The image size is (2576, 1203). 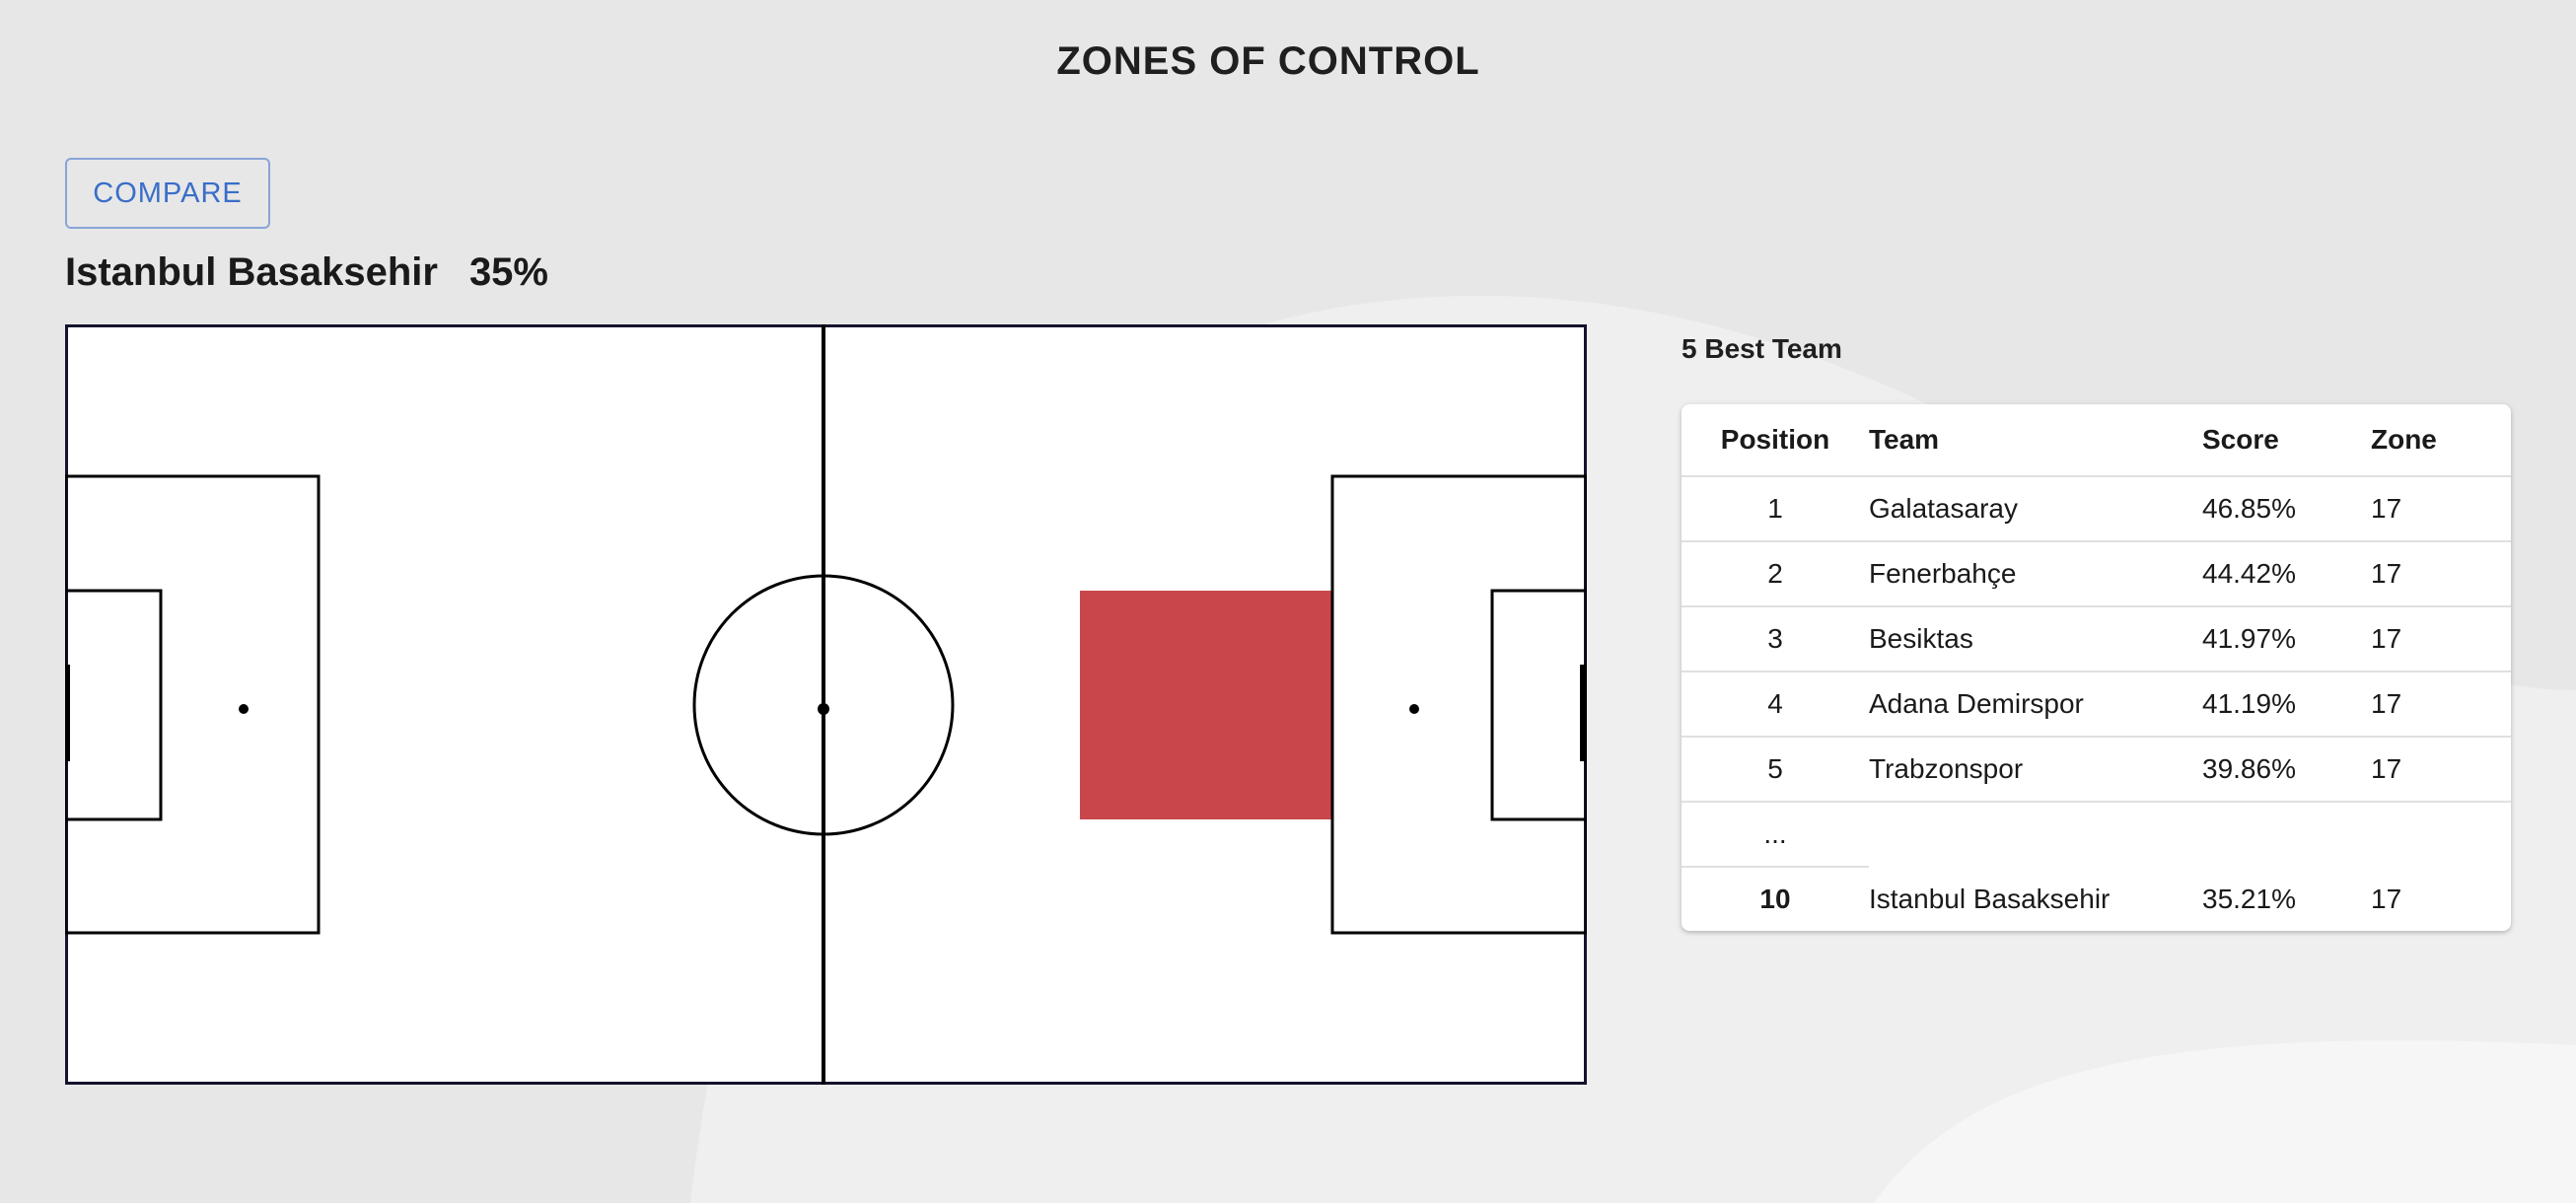 I want to click on cell-team: Istanbul Basaksehir, so click(x=1990, y=898).